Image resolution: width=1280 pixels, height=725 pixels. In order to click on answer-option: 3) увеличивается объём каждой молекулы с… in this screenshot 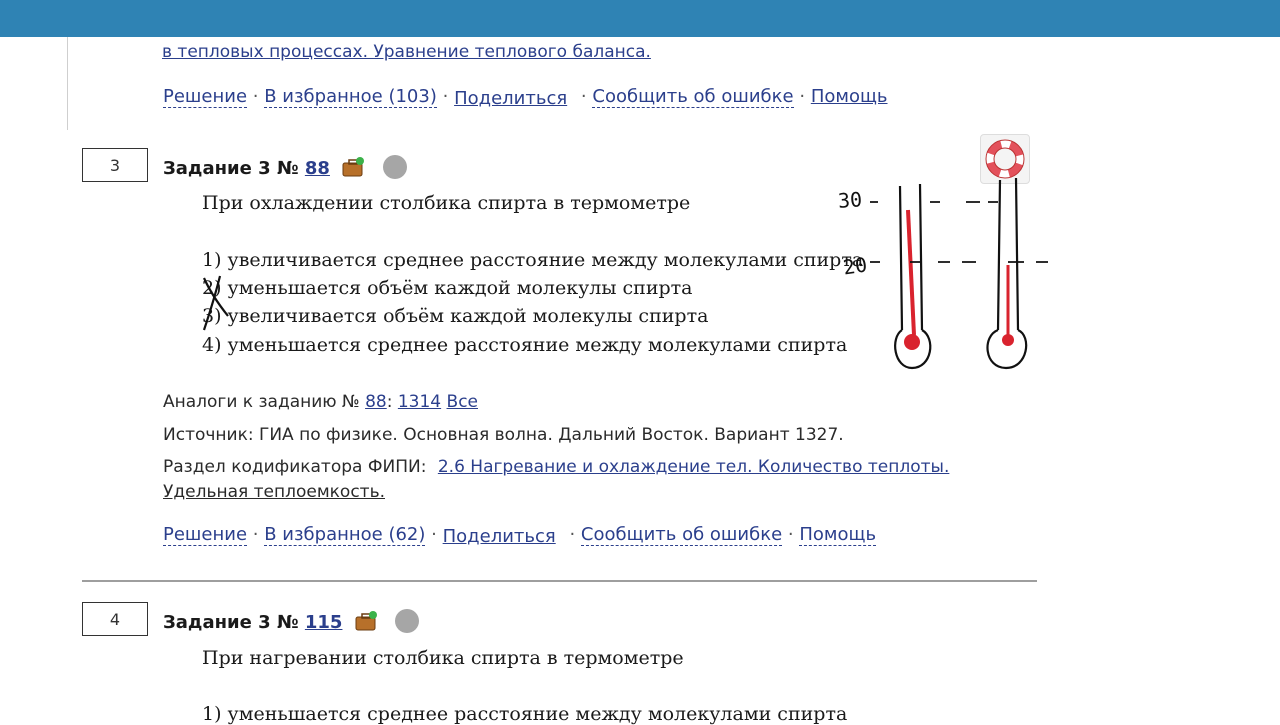, I will do `click(455, 316)`.